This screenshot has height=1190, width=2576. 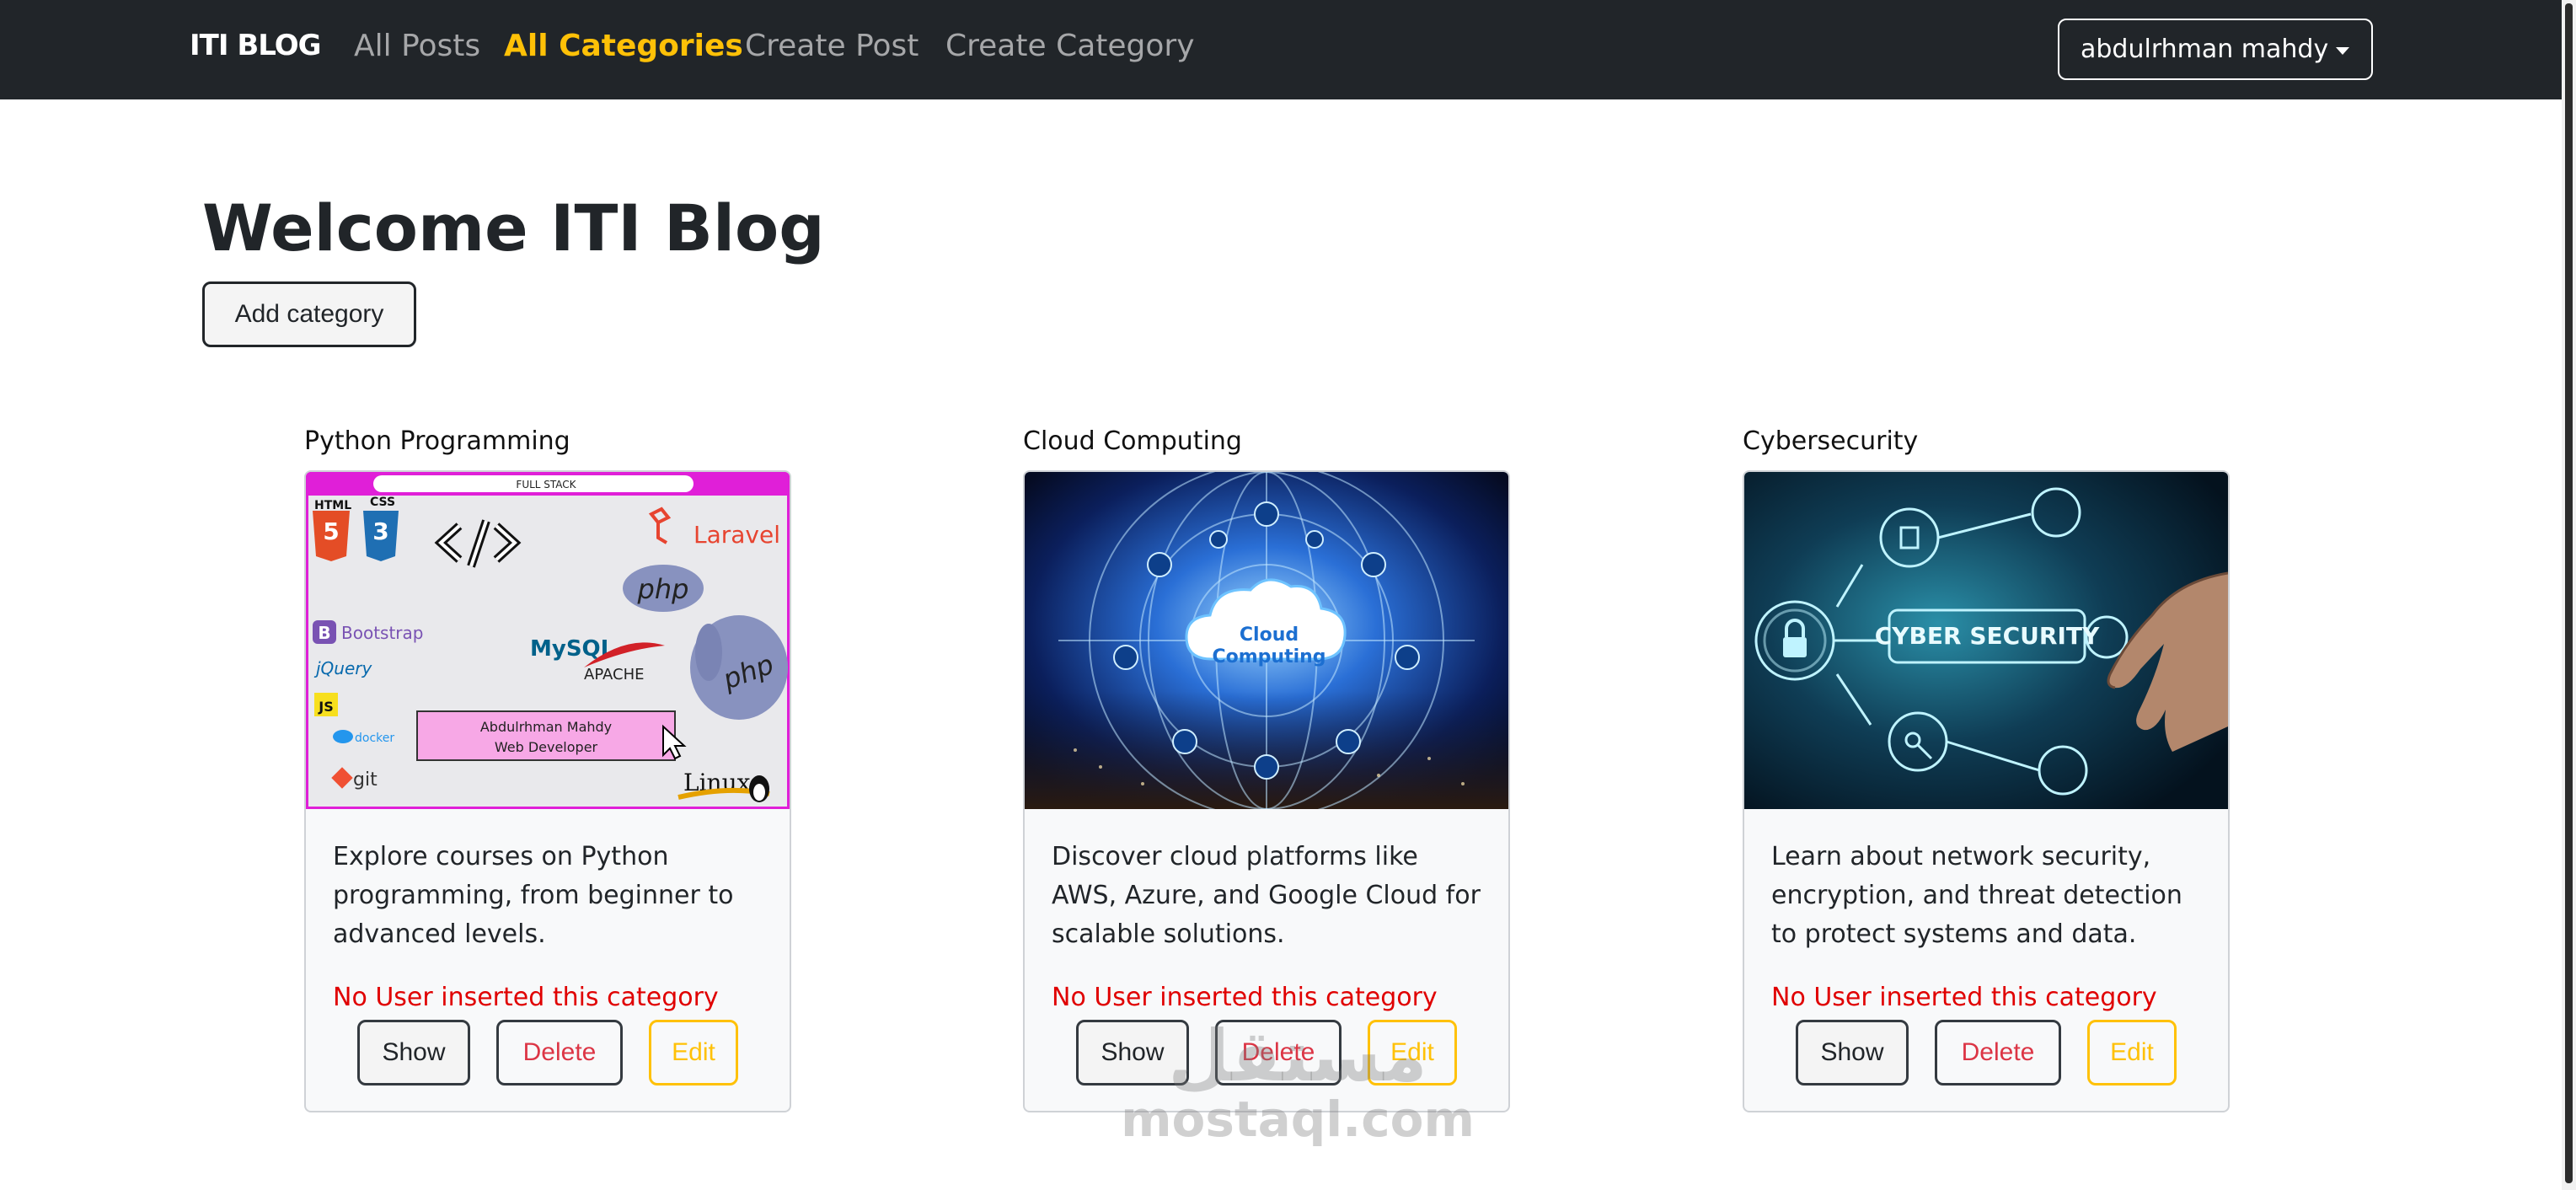 What do you see at coordinates (437, 441) in the screenshot?
I see `category-title: Python Programming` at bounding box center [437, 441].